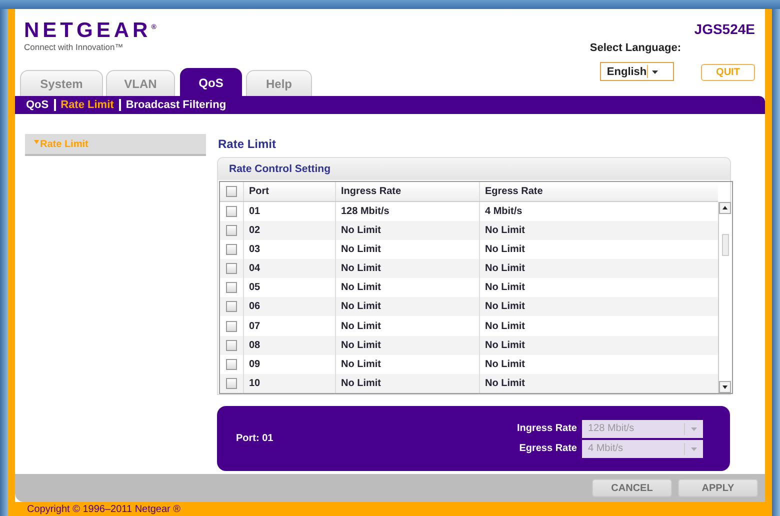  What do you see at coordinates (642, 449) in the screenshot?
I see `rate-dropdown: 4 Mbit/s` at bounding box center [642, 449].